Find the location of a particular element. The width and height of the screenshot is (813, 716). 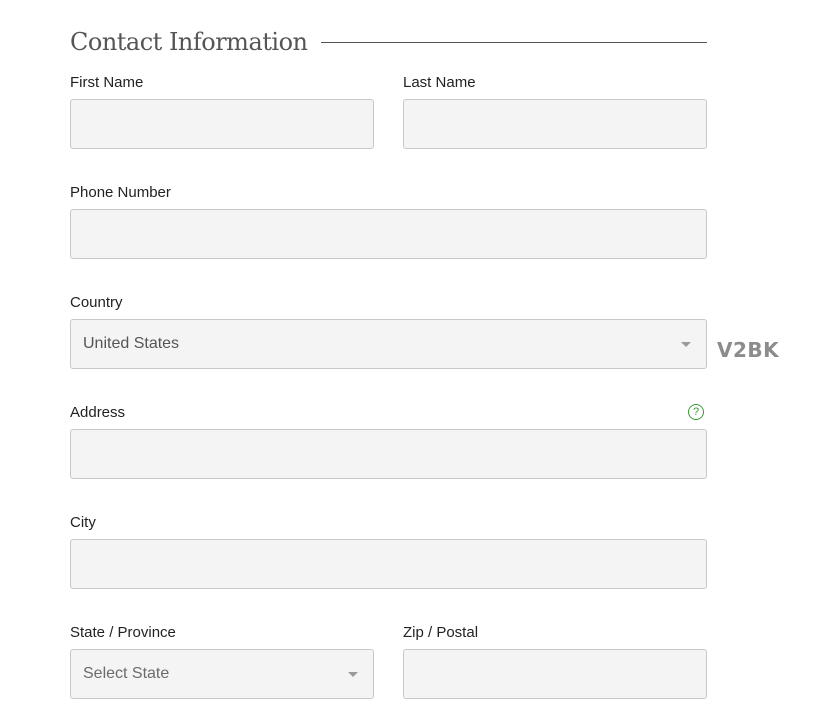

section-title: Contact Information is located at coordinates (189, 42).